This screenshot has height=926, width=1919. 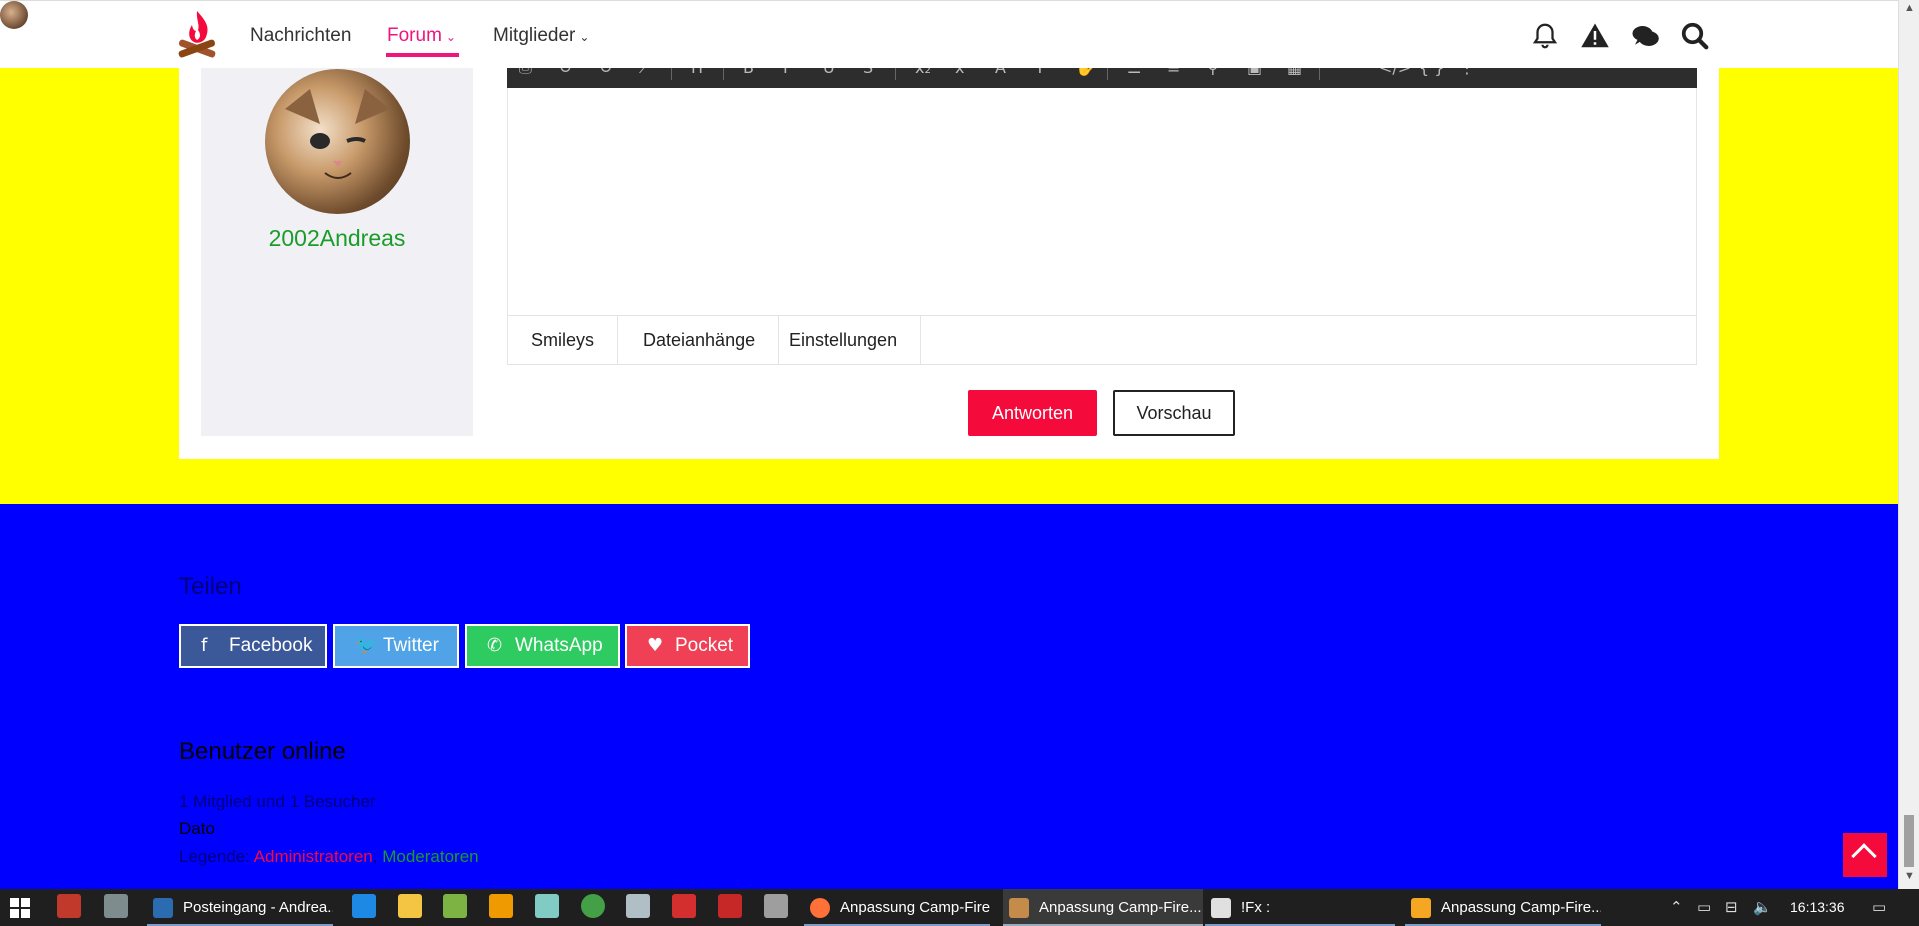 I want to click on username: 2002Andreas, so click(x=337, y=238).